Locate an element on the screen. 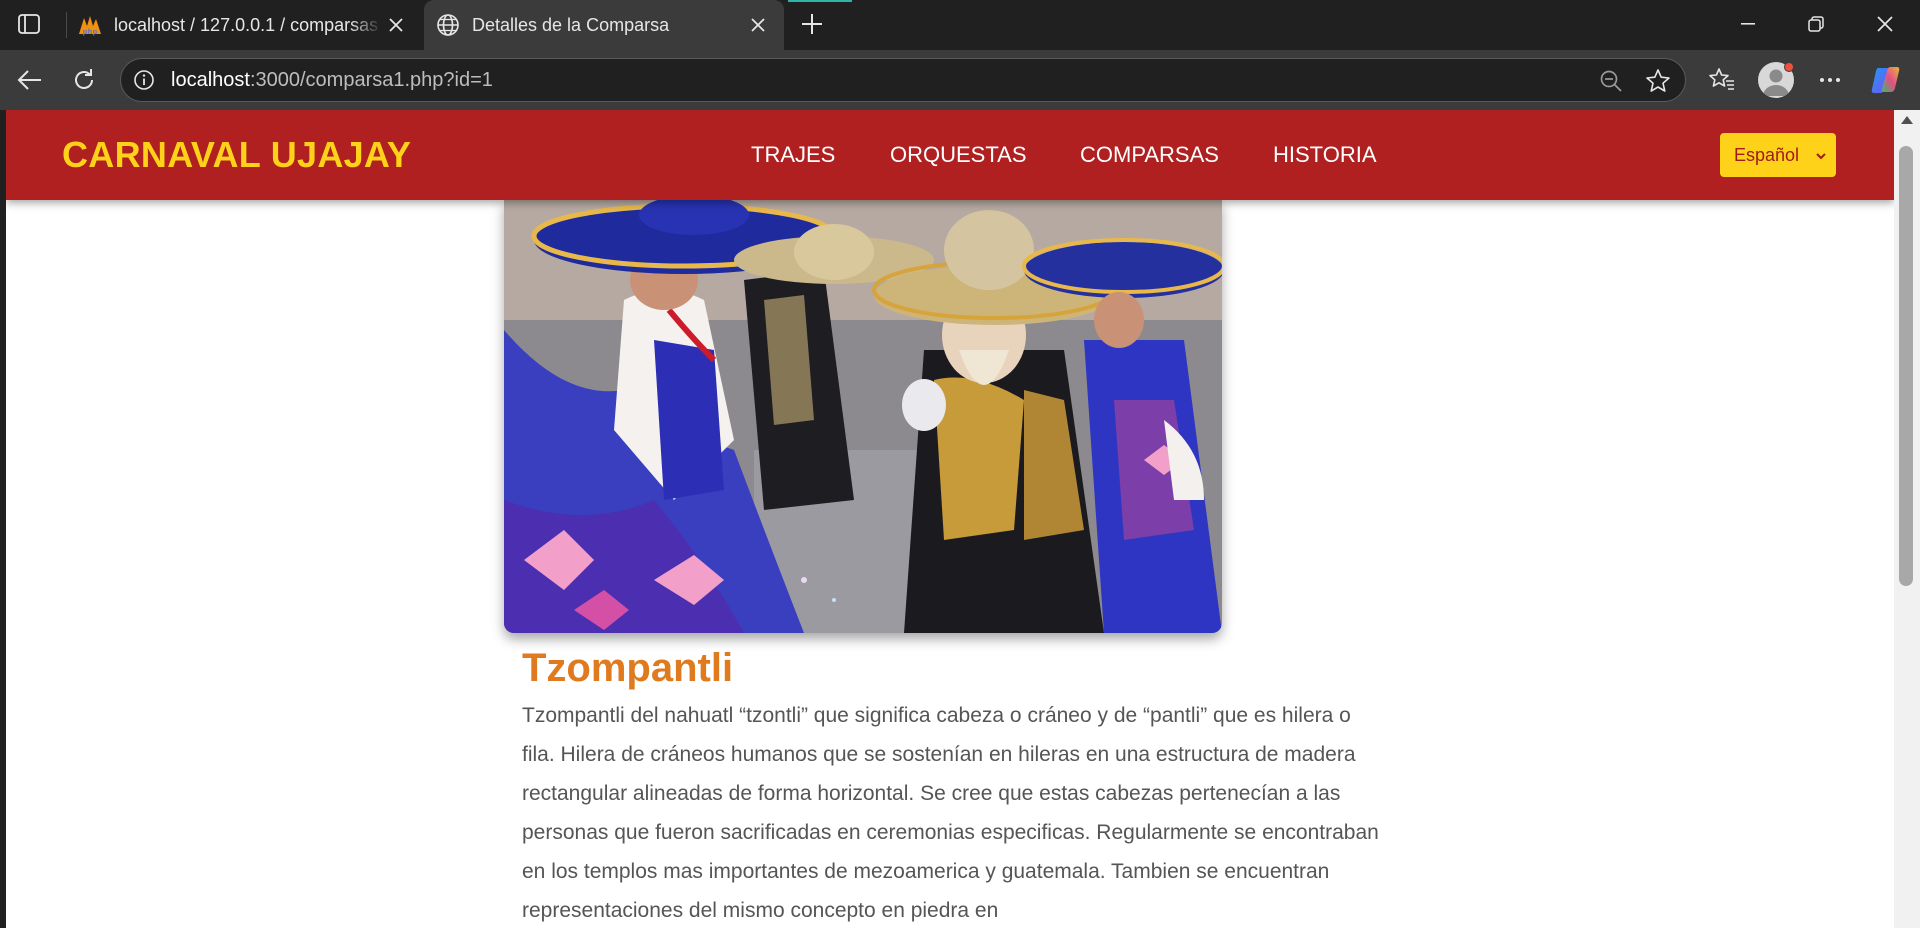 Image resolution: width=1920 pixels, height=928 pixels. copilot-icon is located at coordinates (1886, 80).